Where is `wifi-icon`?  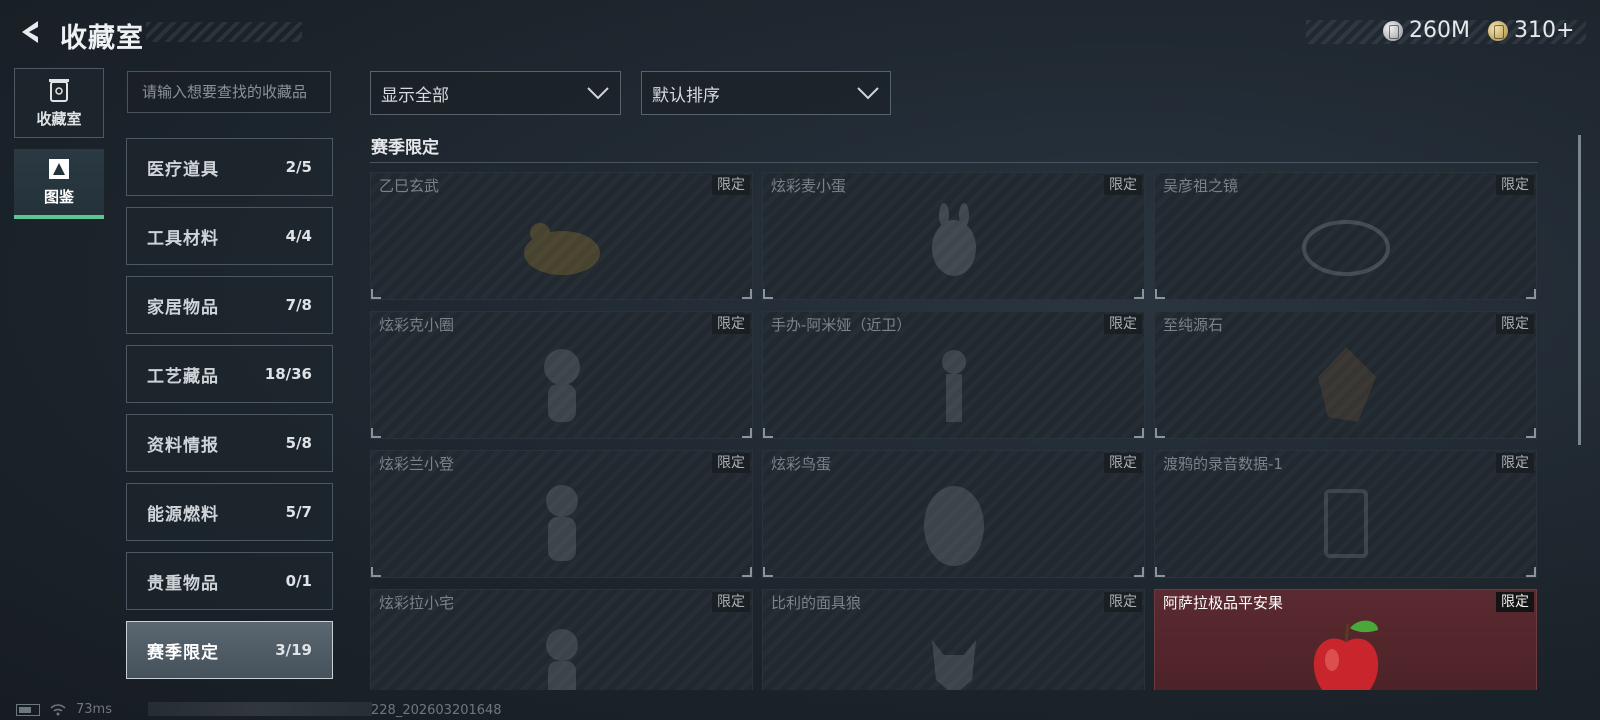
wifi-icon is located at coordinates (58, 709).